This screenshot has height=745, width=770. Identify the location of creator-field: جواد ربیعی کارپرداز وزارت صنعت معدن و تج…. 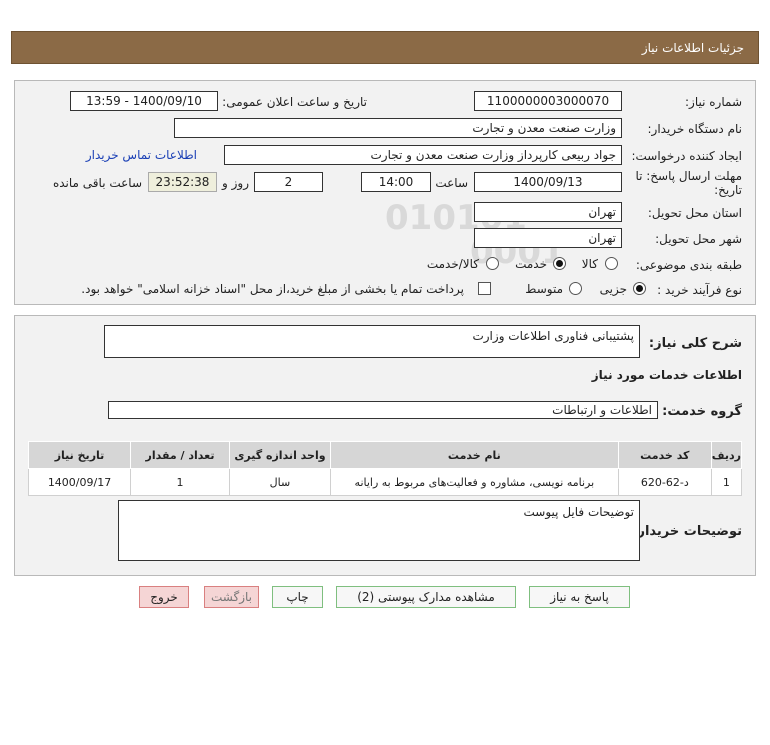
(423, 155).